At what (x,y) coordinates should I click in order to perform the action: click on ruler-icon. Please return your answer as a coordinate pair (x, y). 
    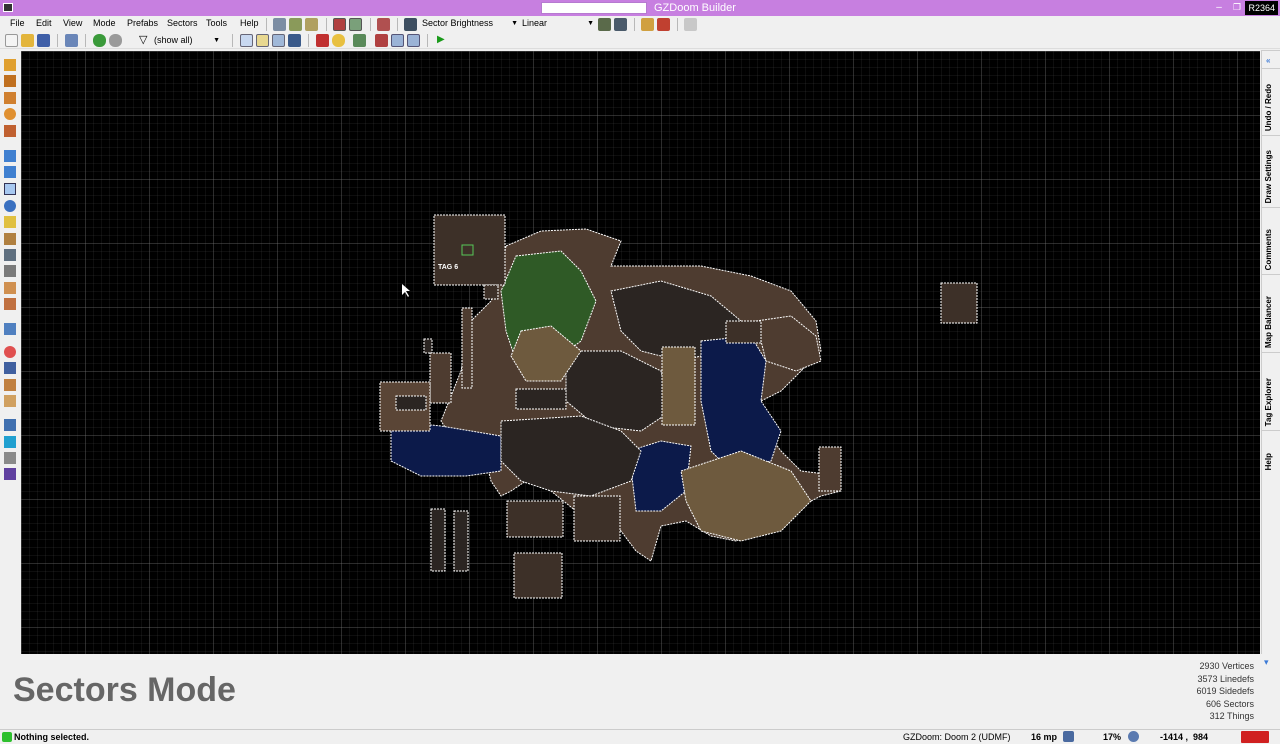
    Looking at the image, I should click on (690, 24).